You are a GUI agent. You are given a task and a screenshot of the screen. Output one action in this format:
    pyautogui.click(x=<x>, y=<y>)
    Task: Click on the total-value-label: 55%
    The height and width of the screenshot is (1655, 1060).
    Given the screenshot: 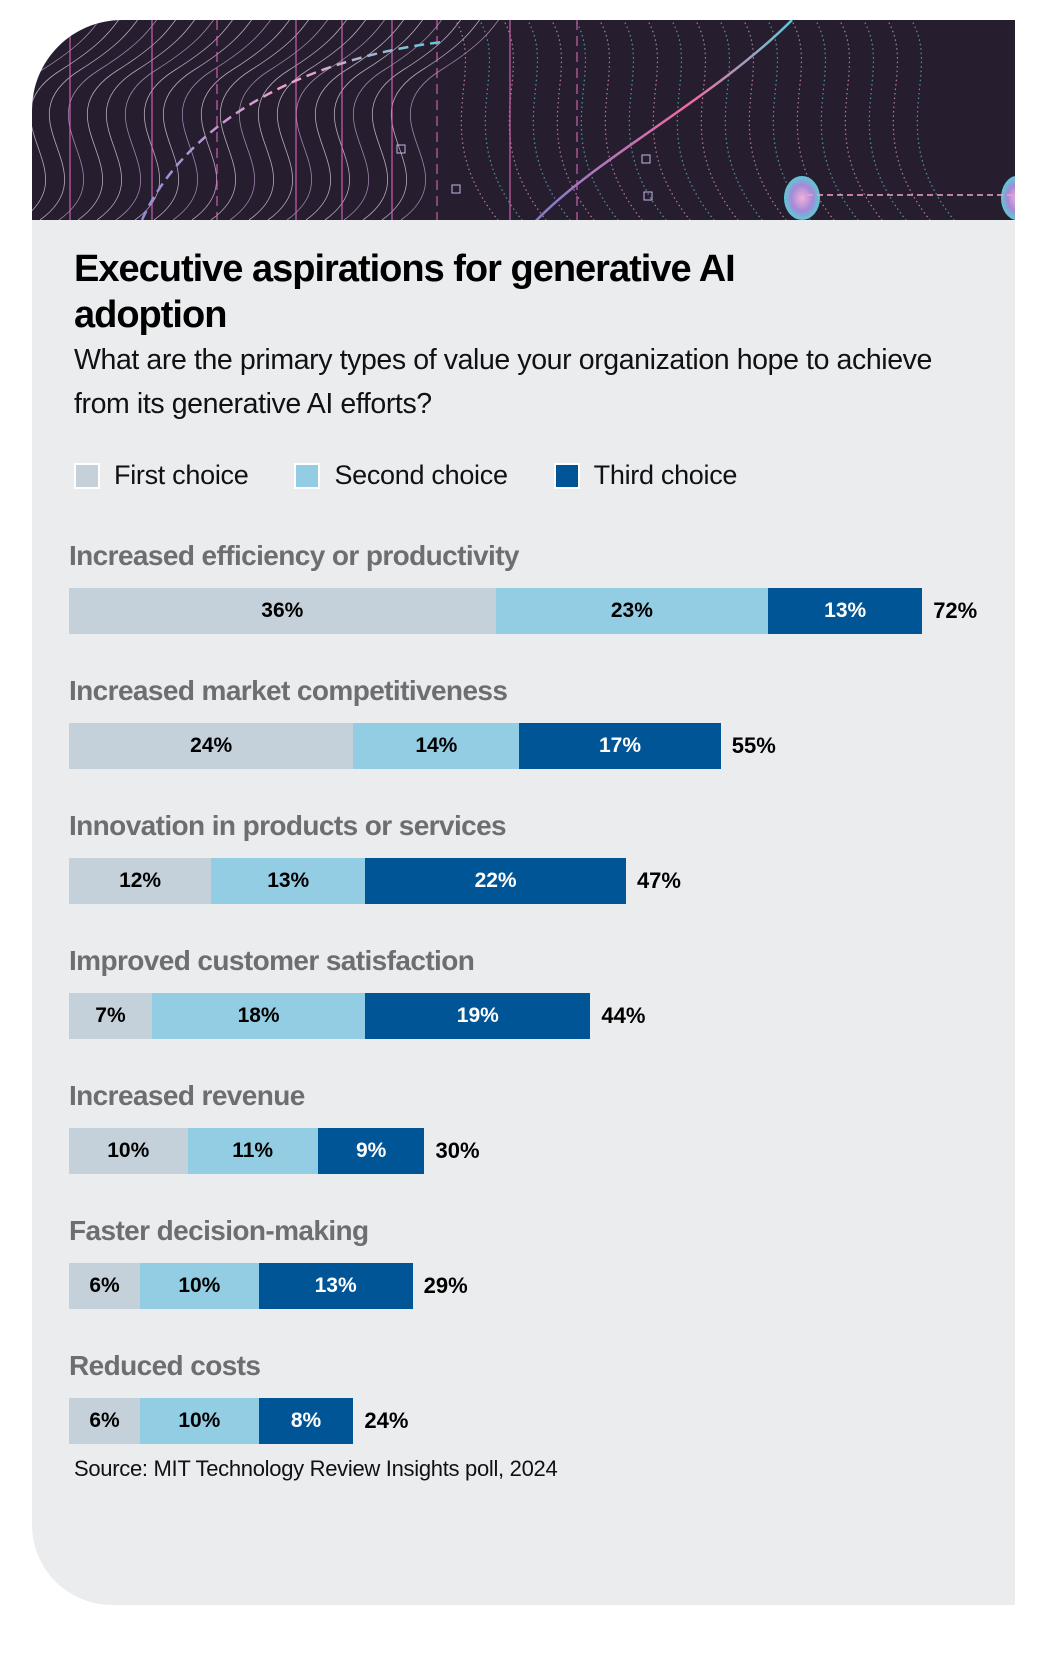 What is the action you would take?
    pyautogui.click(x=753, y=745)
    